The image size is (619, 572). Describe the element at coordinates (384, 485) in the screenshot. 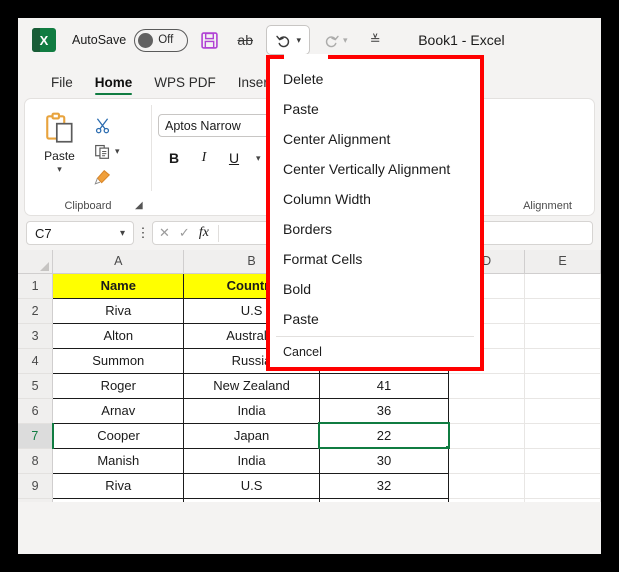

I see `cell-c9: 32` at that location.